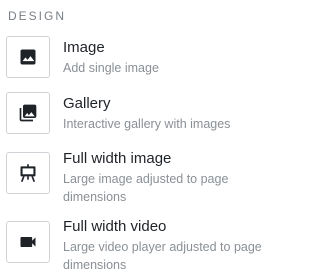 This screenshot has height=280, width=320. What do you see at coordinates (148, 114) in the screenshot?
I see `block-option-gallery: Gallery Interactive gallery with images` at bounding box center [148, 114].